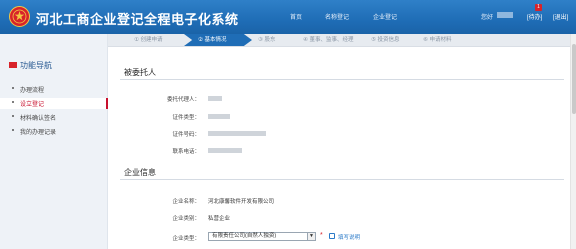 This screenshot has width=576, height=249. I want to click on nav-enterprise-registration: 企业登记, so click(385, 16).